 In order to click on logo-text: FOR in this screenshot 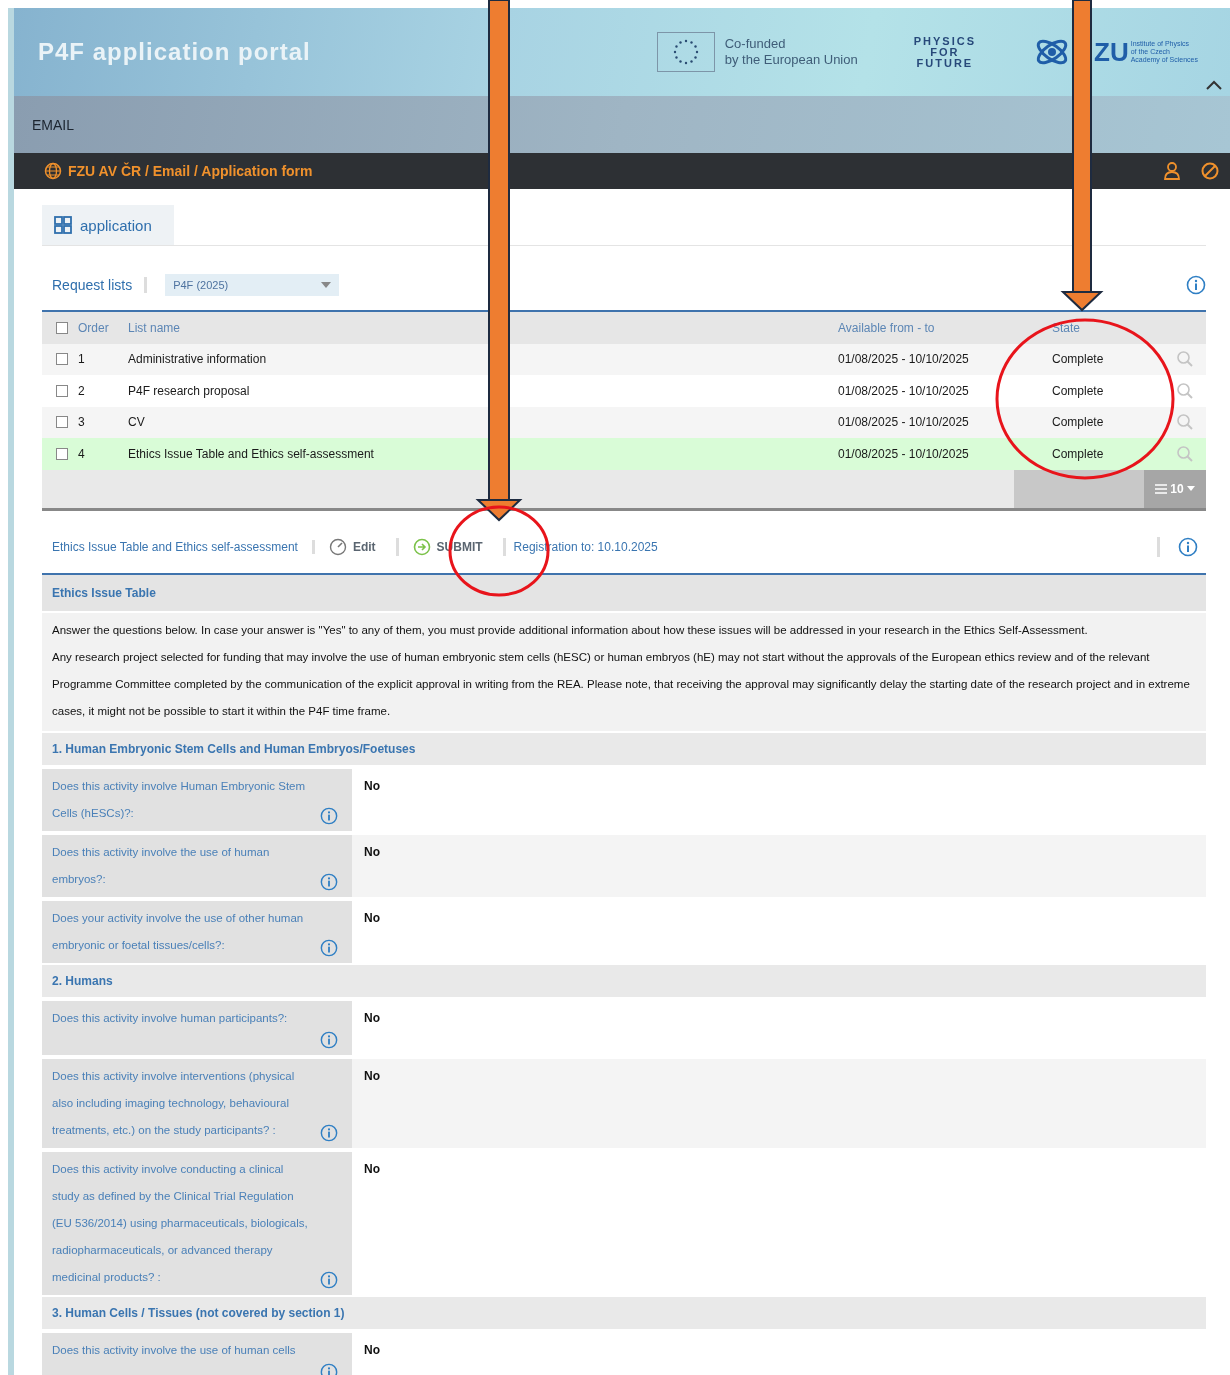, I will do `click(945, 52)`.